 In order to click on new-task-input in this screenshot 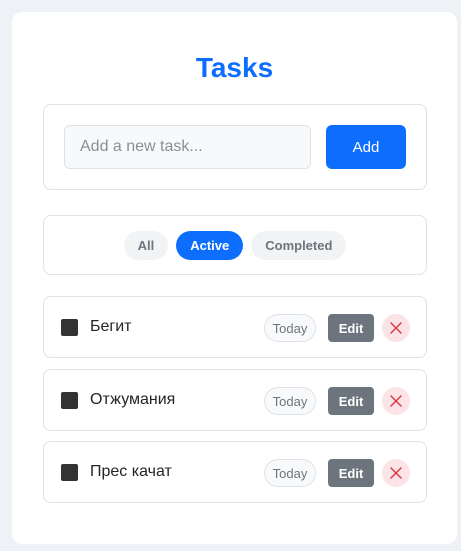, I will do `click(187, 147)`.